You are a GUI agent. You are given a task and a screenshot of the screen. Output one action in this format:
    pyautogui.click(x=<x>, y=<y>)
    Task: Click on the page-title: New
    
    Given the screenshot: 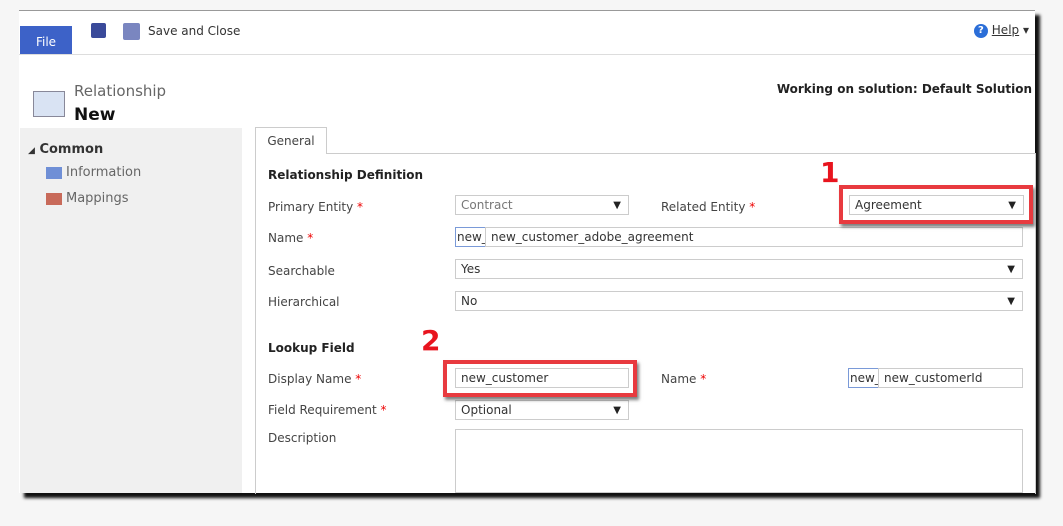 What is the action you would take?
    pyautogui.click(x=95, y=115)
    